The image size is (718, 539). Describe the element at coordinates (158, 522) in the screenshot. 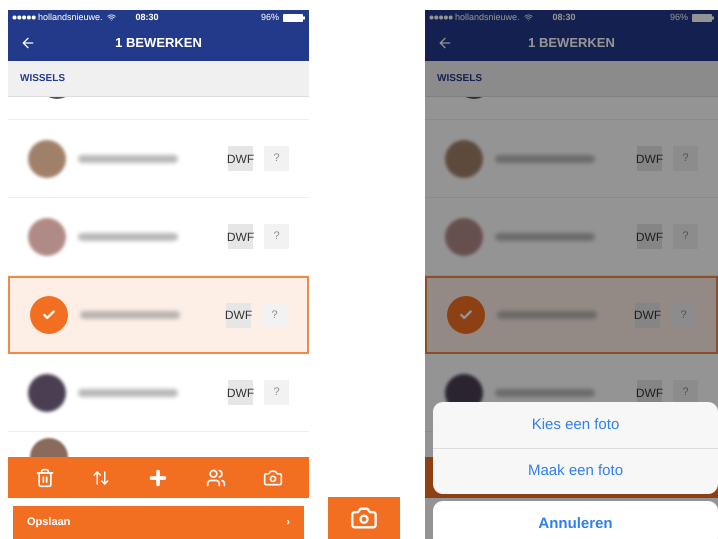

I see `save-button: Opslaan ›` at that location.